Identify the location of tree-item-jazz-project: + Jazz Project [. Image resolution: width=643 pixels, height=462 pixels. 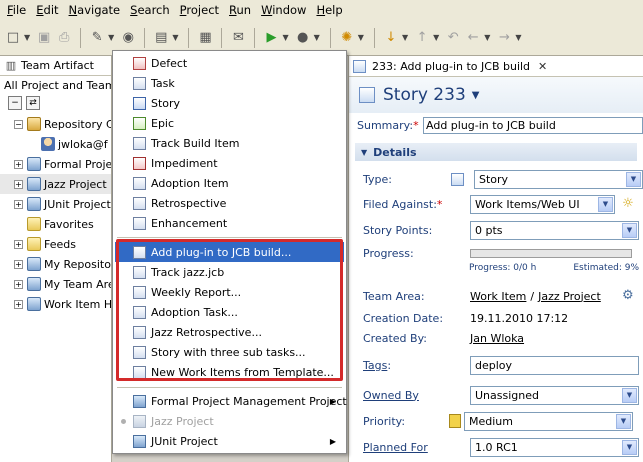
(55, 184).